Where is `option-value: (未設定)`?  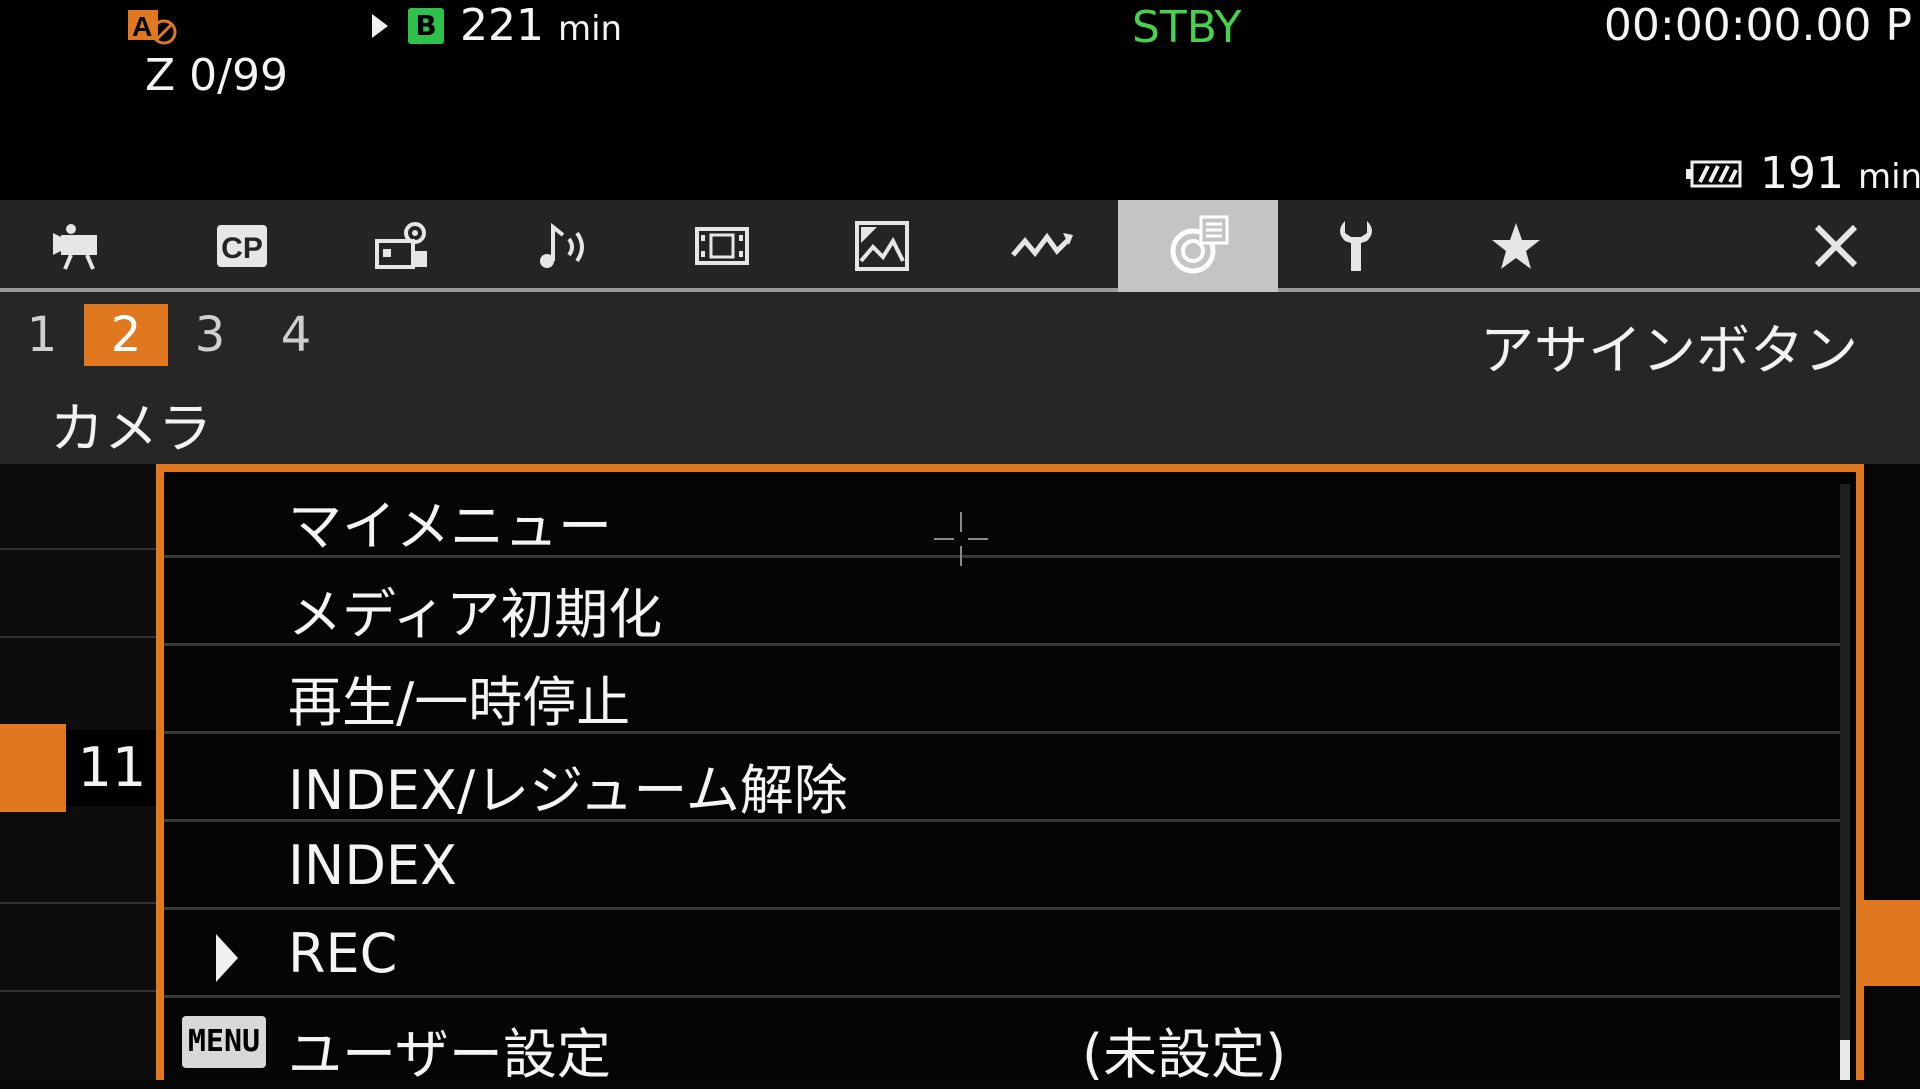
option-value: (未設定) is located at coordinates (1184, 1054).